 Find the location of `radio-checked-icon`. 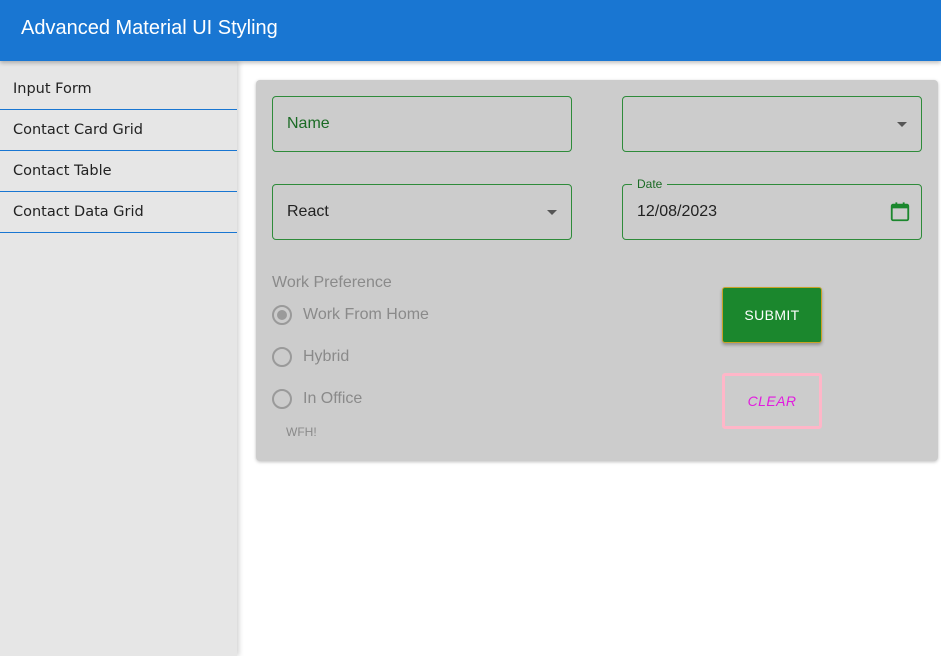

radio-checked-icon is located at coordinates (282, 315).